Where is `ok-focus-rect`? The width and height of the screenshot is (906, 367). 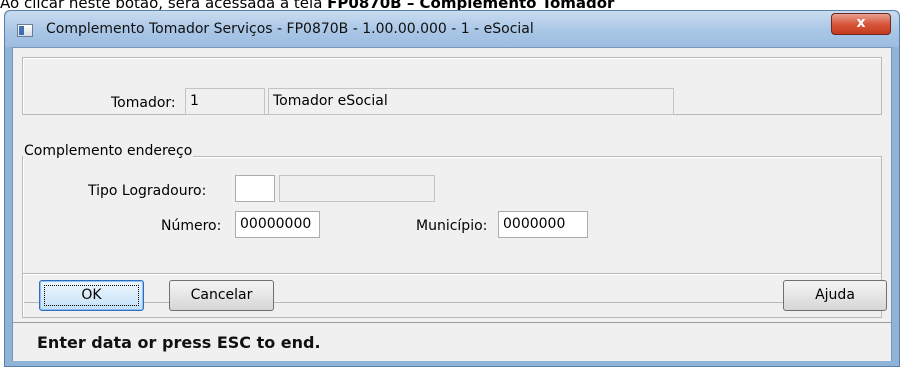 ok-focus-rect is located at coordinates (91, 295).